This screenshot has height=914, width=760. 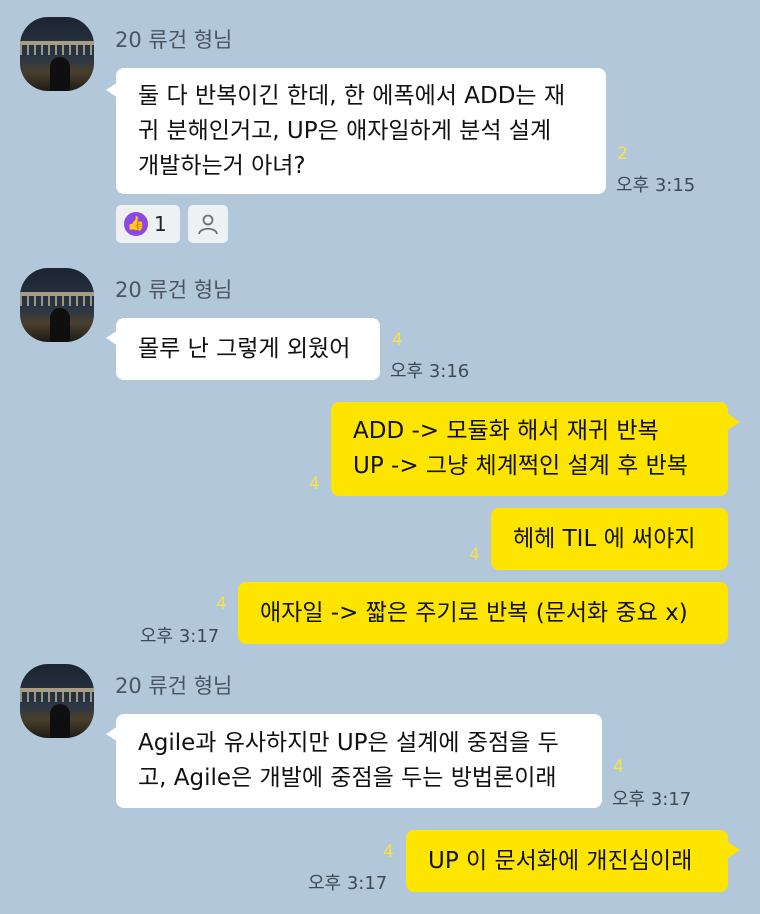 I want to click on message-bubble: 몰루 난 그렇게 외웠어, so click(x=248, y=349).